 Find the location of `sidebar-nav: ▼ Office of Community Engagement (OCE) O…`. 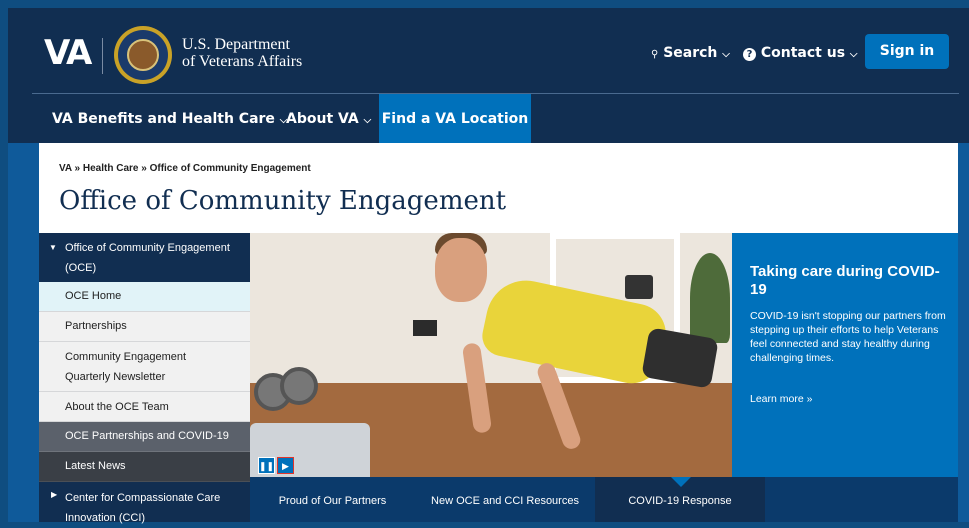

sidebar-nav: ▼ Office of Community Engagement (OCE) O… is located at coordinates (144, 378).